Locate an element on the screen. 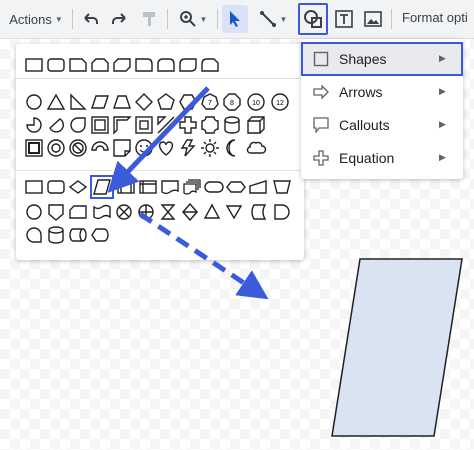  annotation-arrow-dashed is located at coordinates (203, 255).